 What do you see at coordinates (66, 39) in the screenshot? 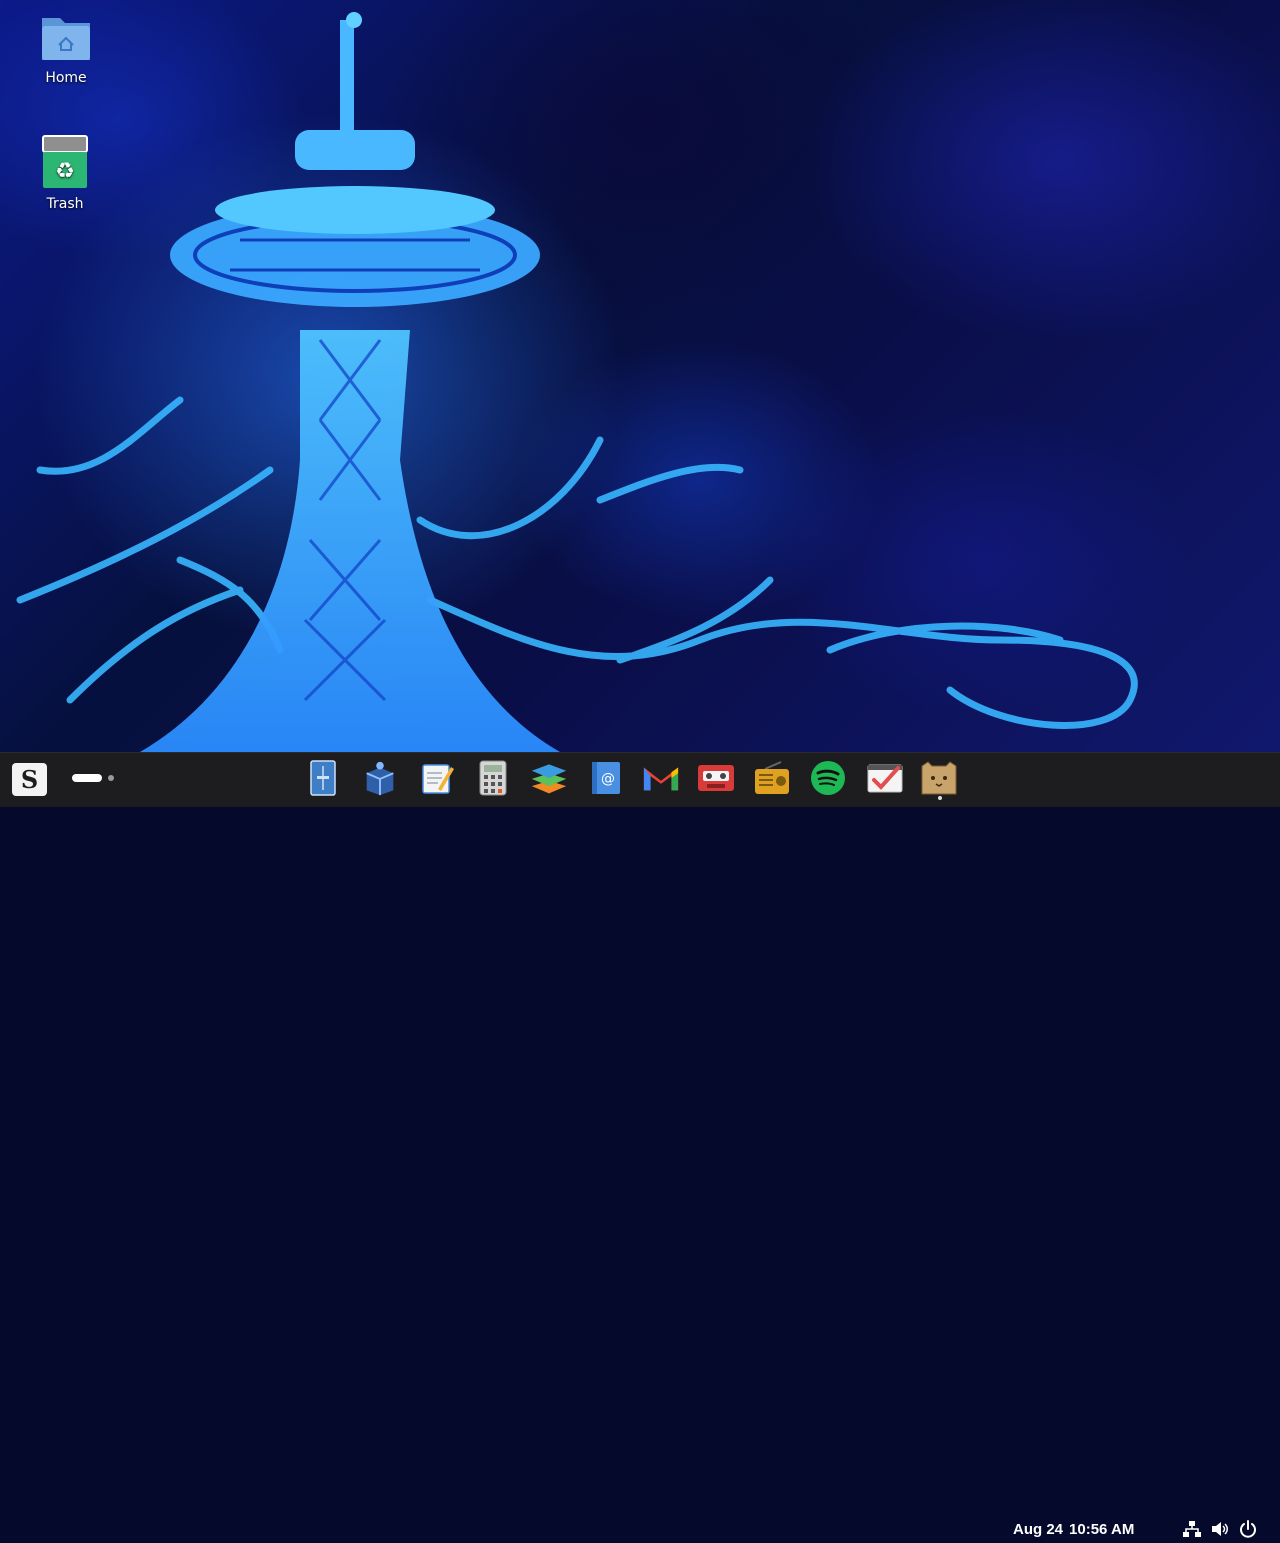
I see `folder-home-icon` at bounding box center [66, 39].